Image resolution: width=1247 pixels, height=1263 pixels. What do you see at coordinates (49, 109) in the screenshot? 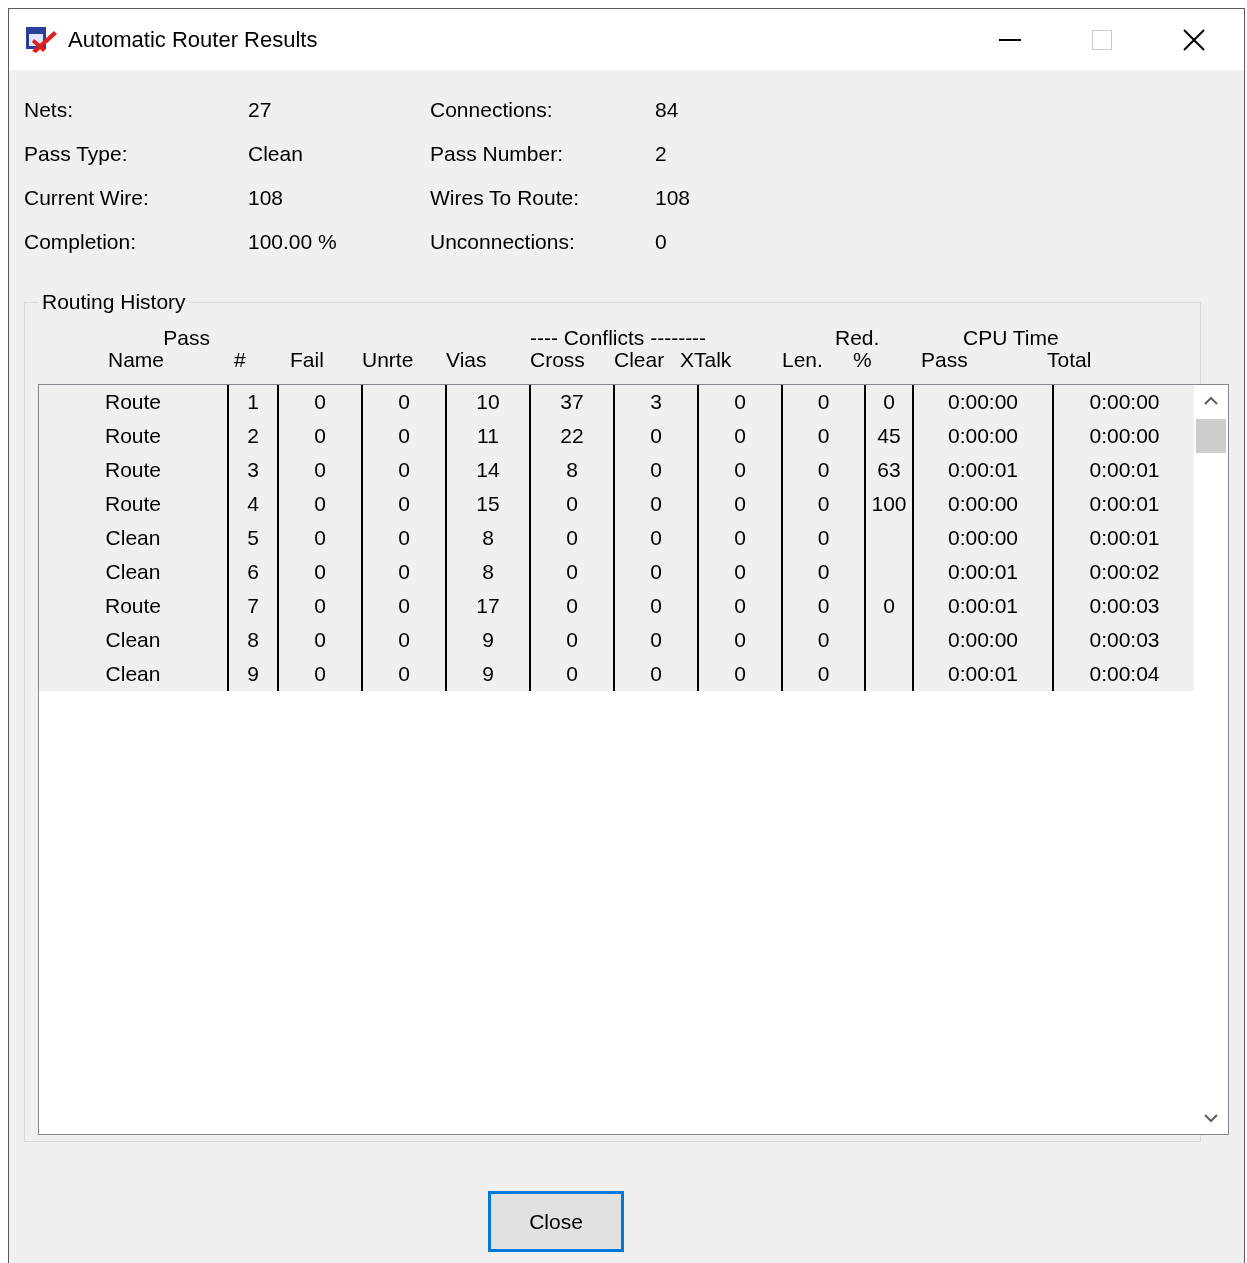
I see `stat-label: Nets:` at bounding box center [49, 109].